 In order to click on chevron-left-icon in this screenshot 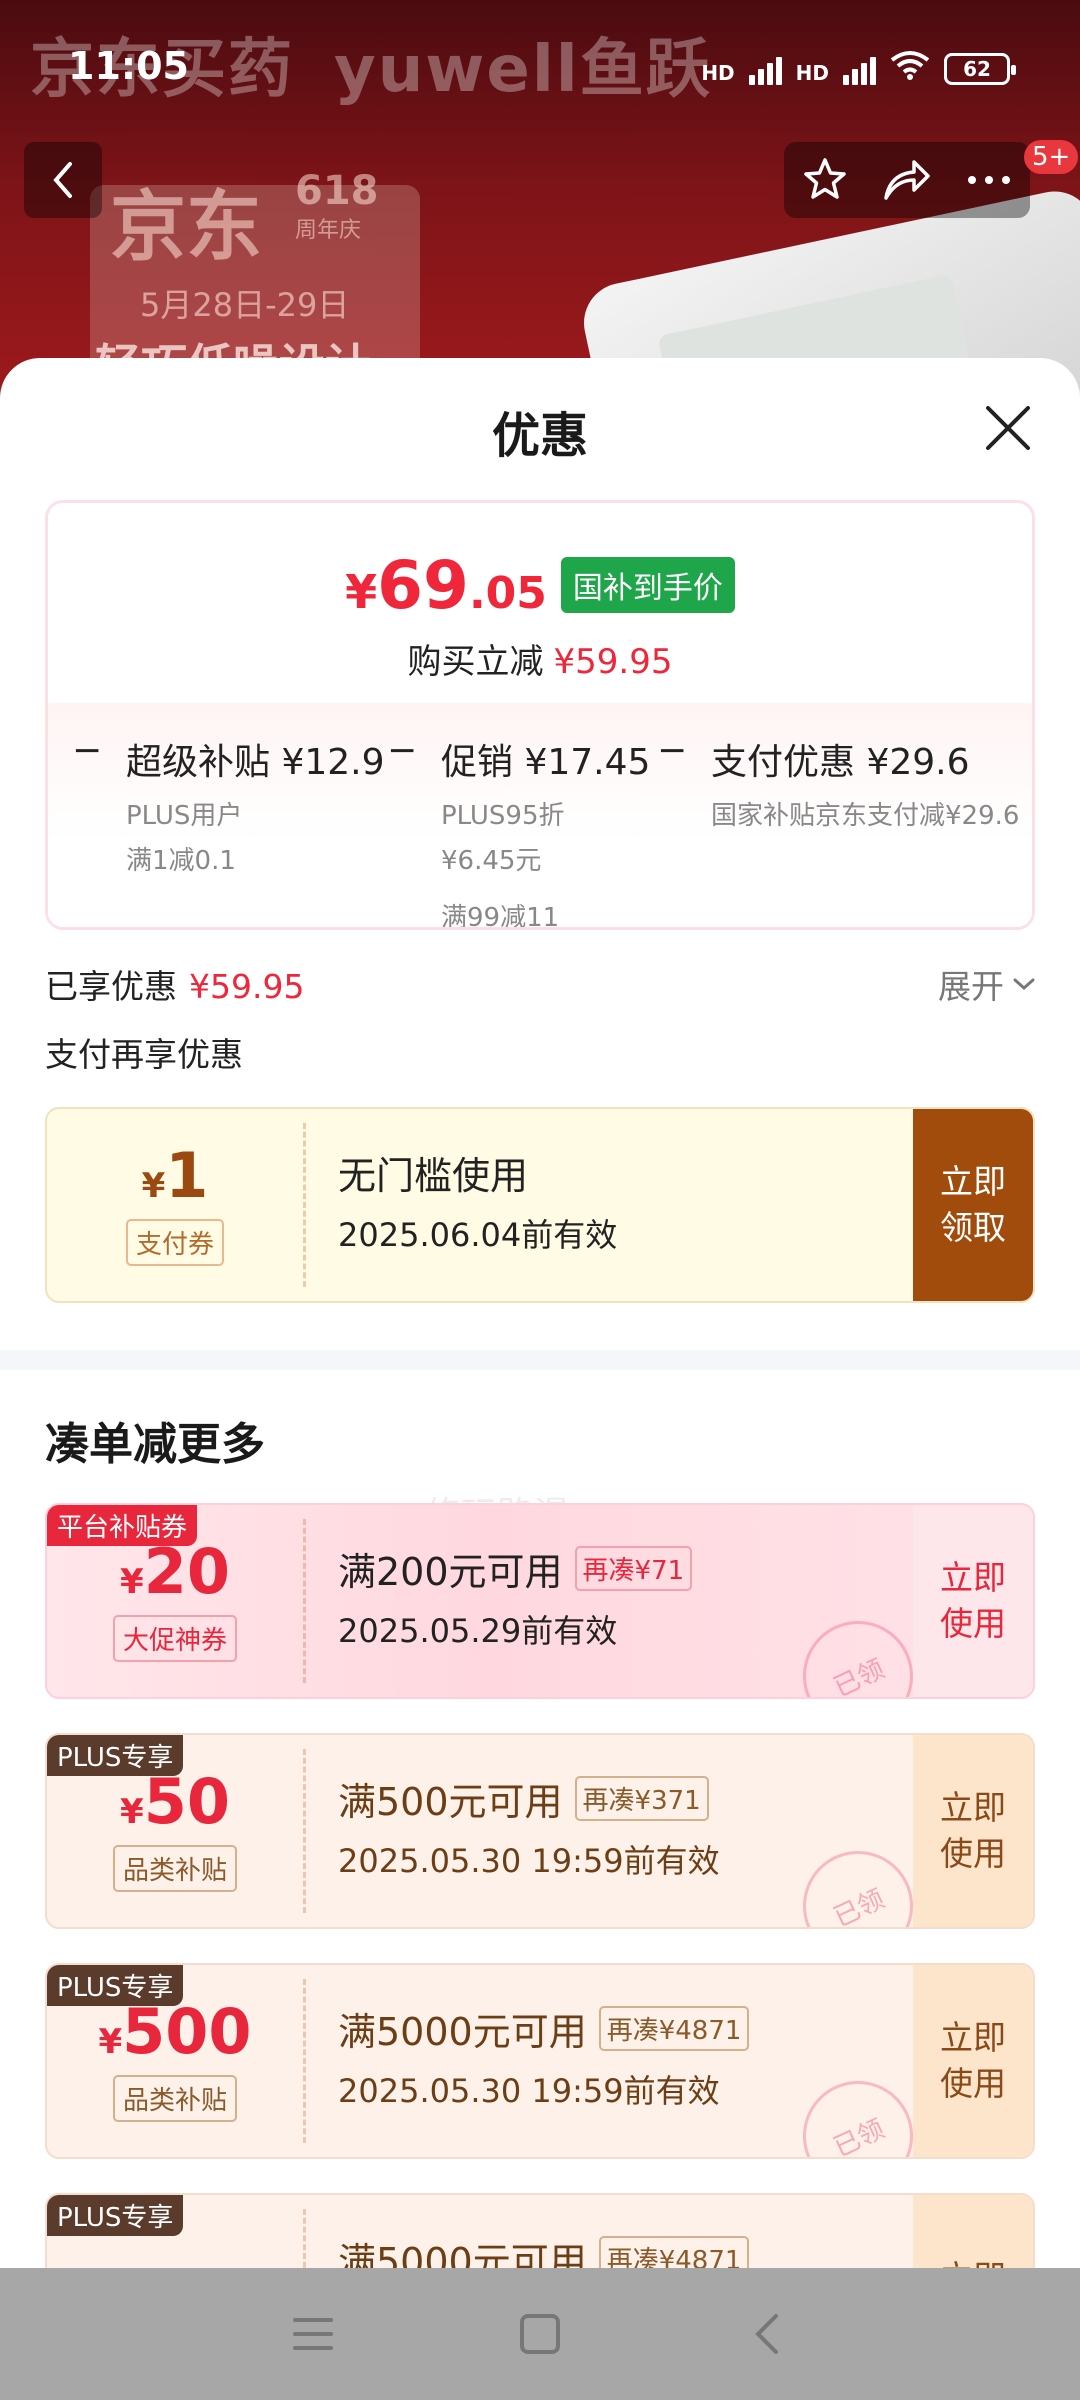, I will do `click(62, 180)`.